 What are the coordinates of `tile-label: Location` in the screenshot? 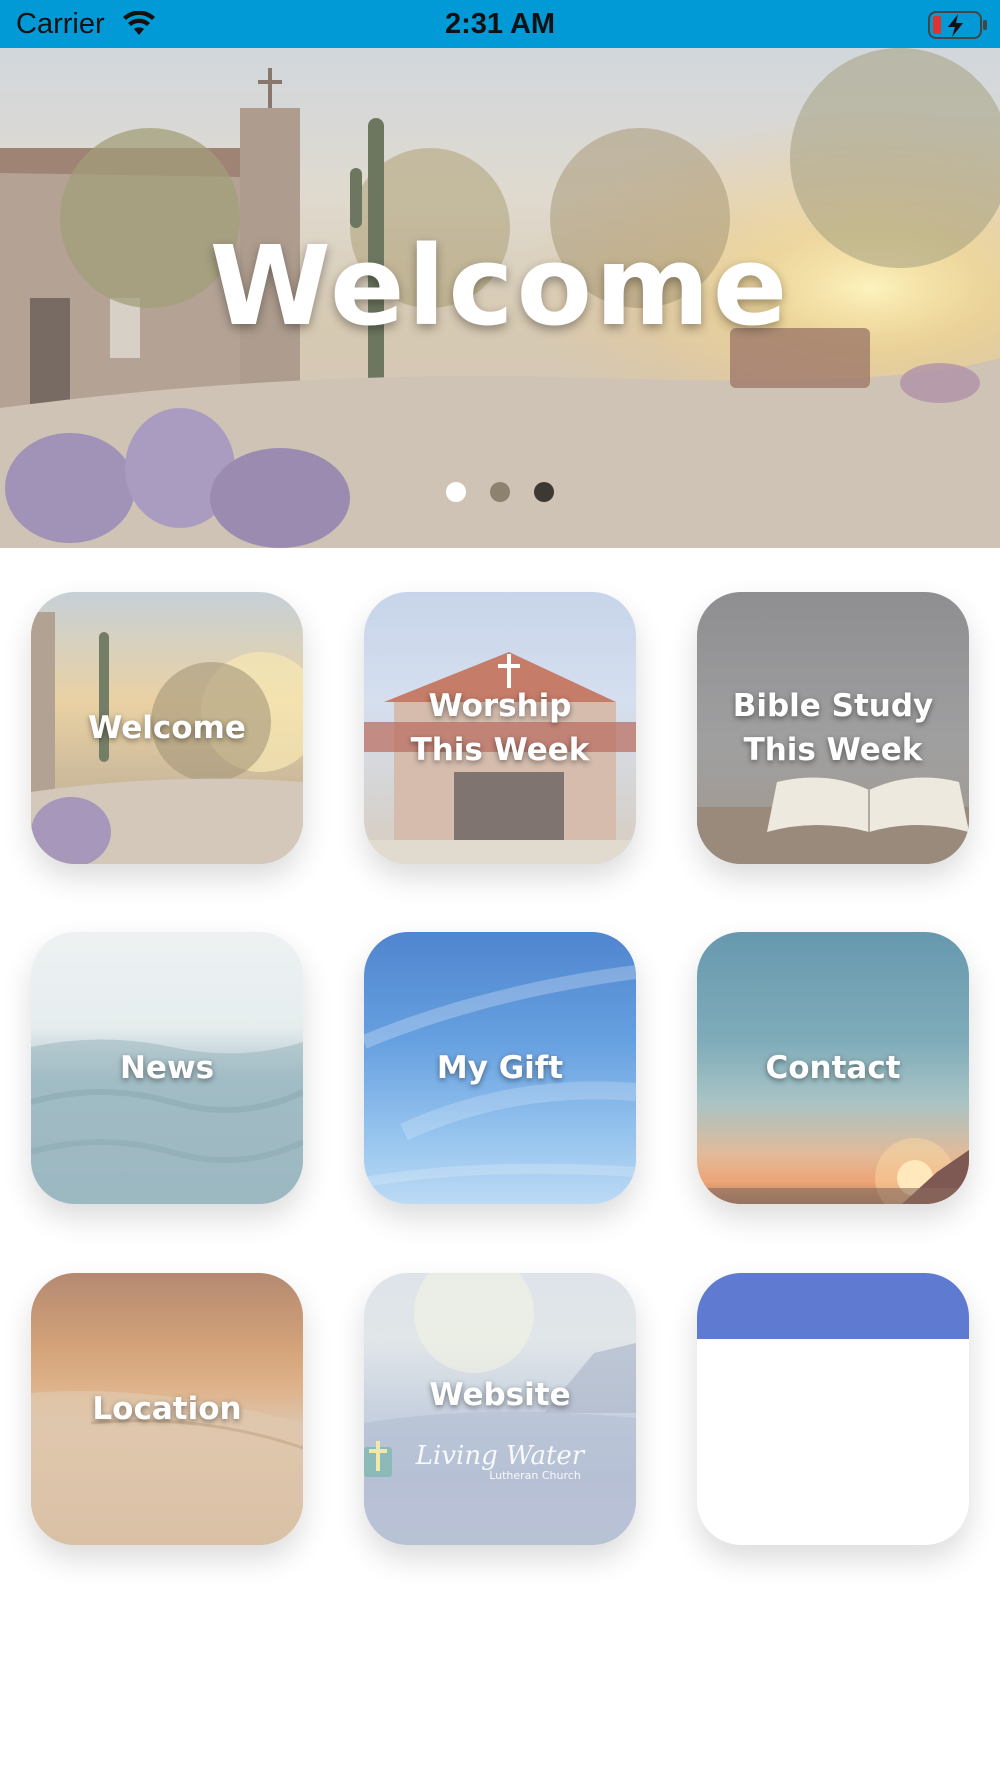 It's located at (167, 1409).